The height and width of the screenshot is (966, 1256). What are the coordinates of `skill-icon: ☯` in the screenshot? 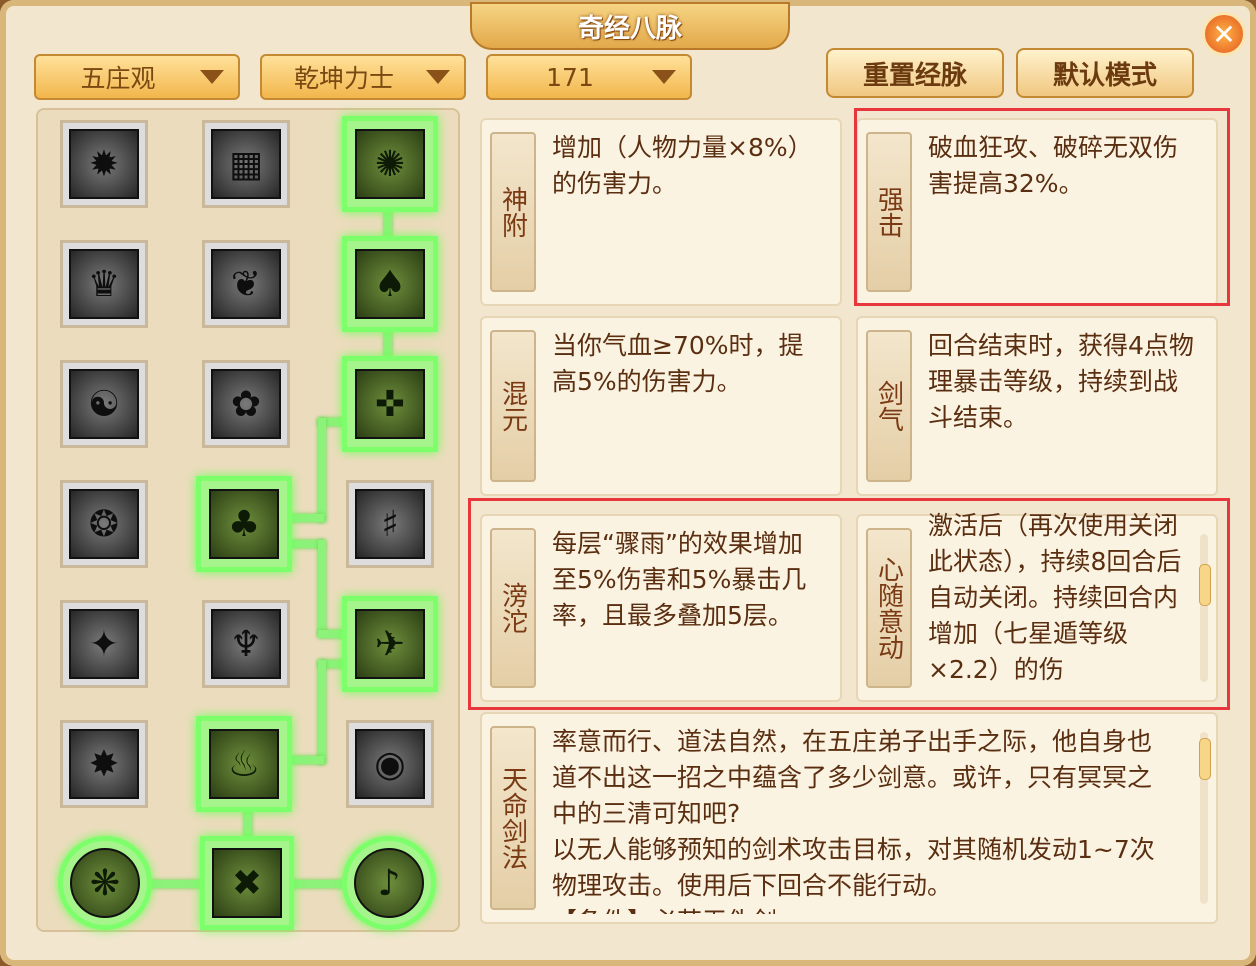 It's located at (104, 404).